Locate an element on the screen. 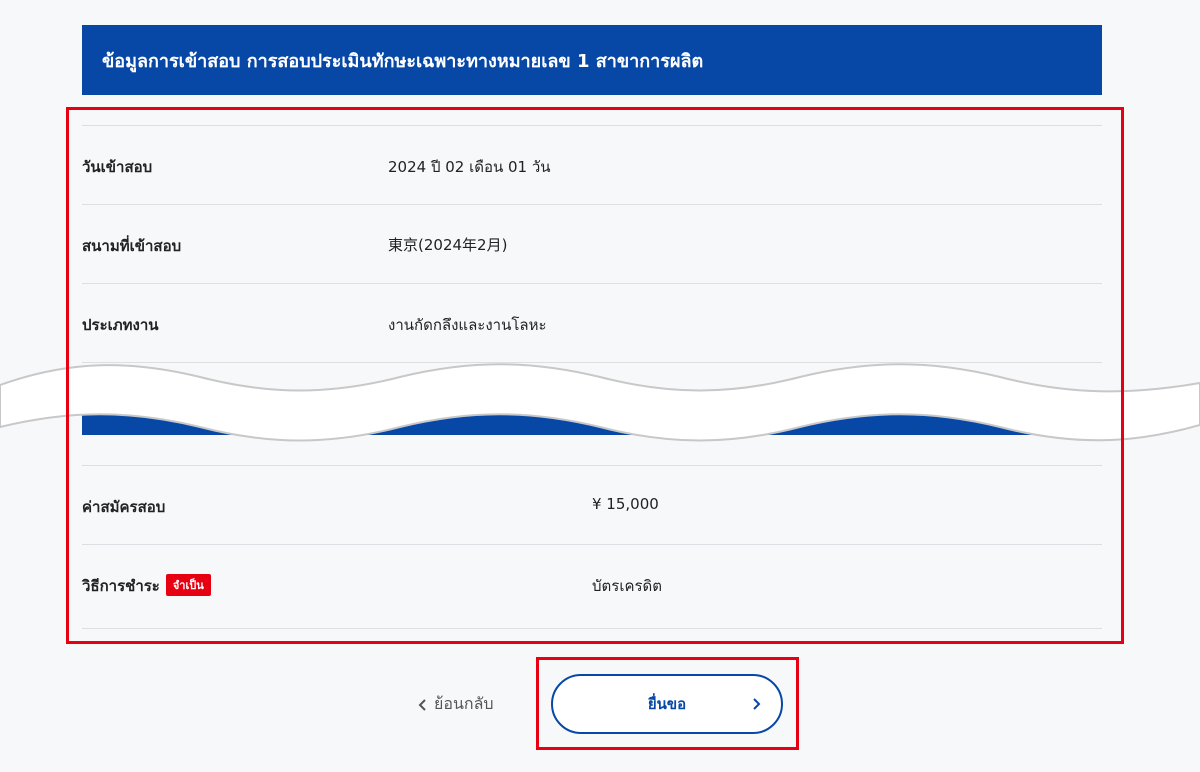 The image size is (1200, 772). chevron-right-icon is located at coordinates (756, 704).